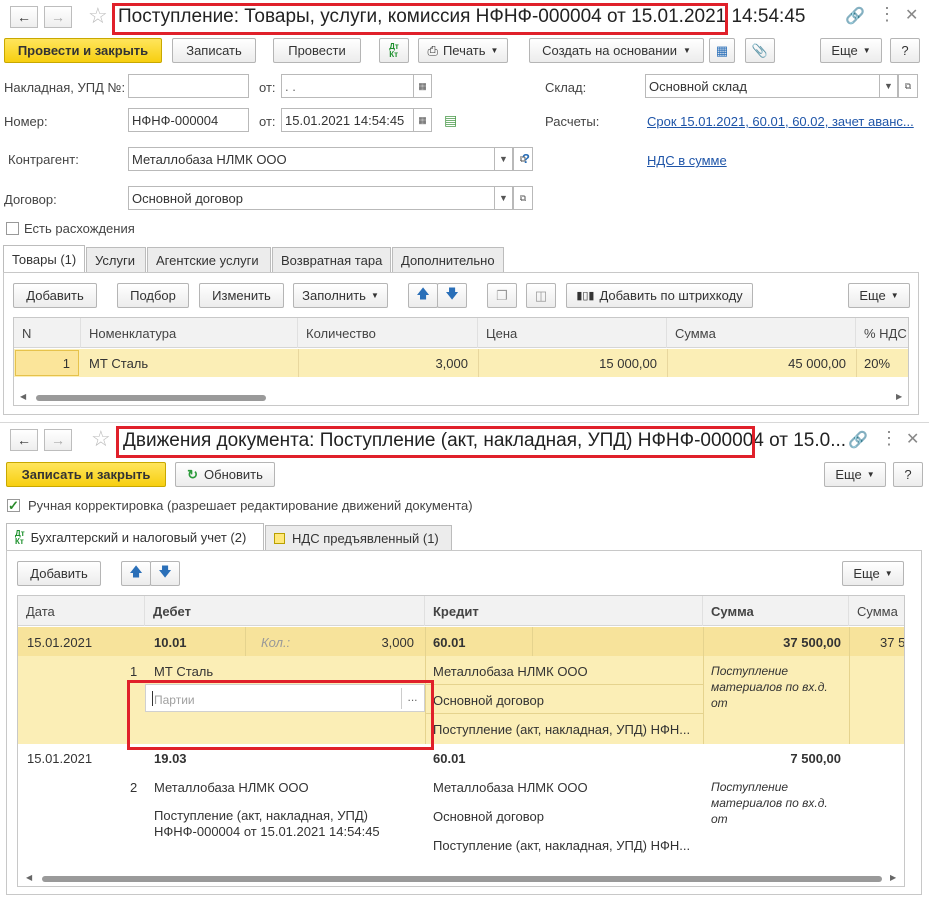  What do you see at coordinates (209, 260) in the screenshot?
I see `tab-agent-services: Агентские услуги` at bounding box center [209, 260].